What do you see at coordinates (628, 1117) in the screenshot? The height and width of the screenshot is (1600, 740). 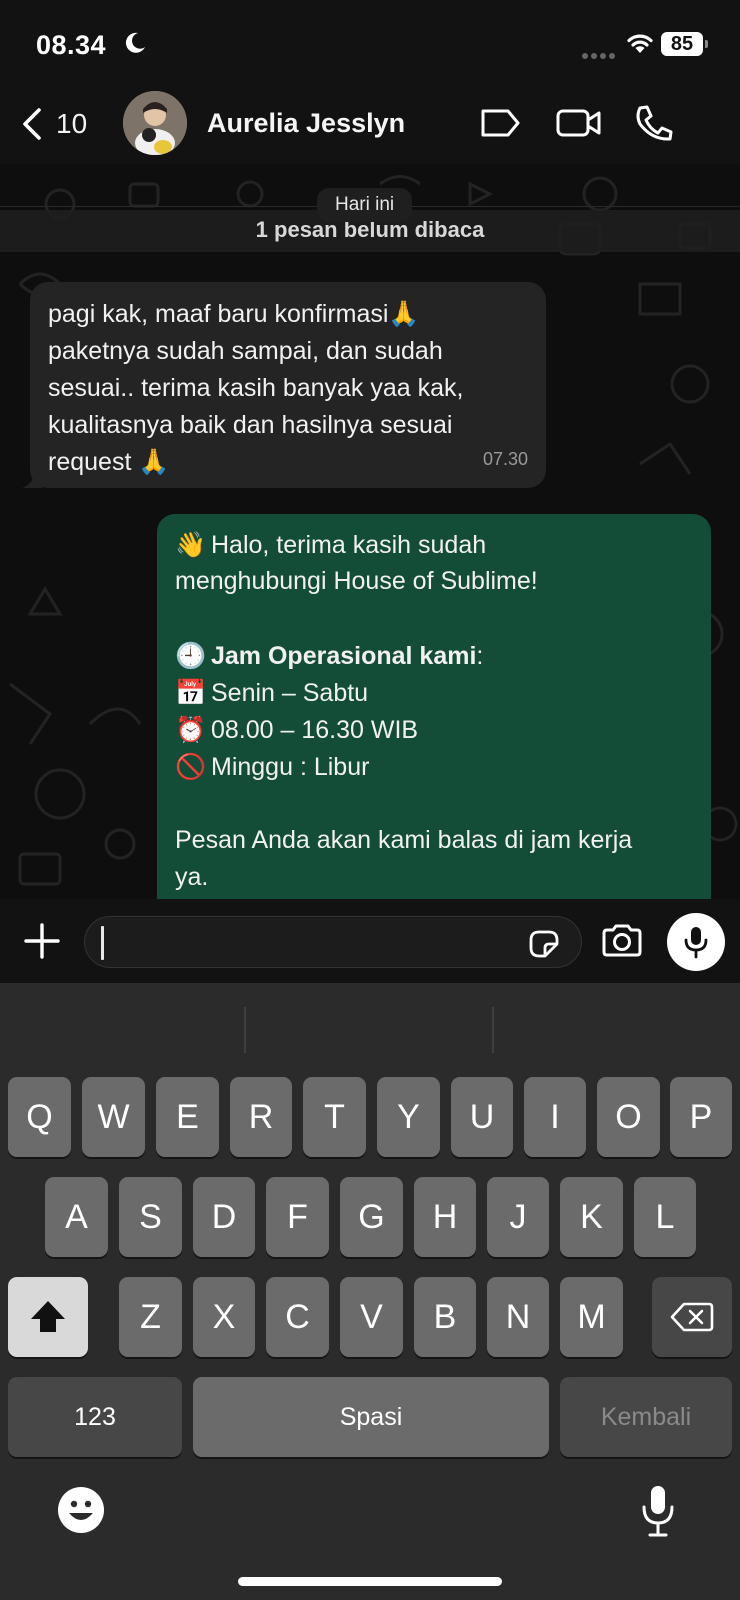 I see `key-o: O` at bounding box center [628, 1117].